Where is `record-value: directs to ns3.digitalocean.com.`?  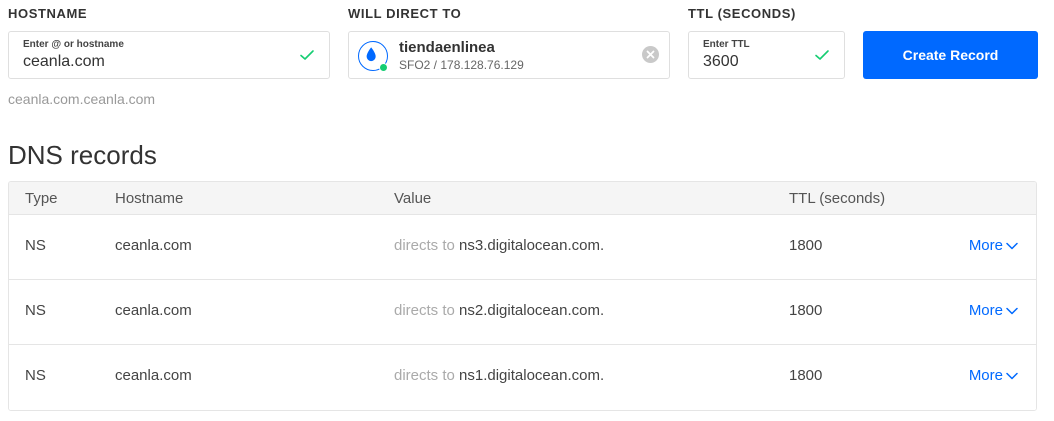 record-value: directs to ns3.digitalocean.com. is located at coordinates (499, 245).